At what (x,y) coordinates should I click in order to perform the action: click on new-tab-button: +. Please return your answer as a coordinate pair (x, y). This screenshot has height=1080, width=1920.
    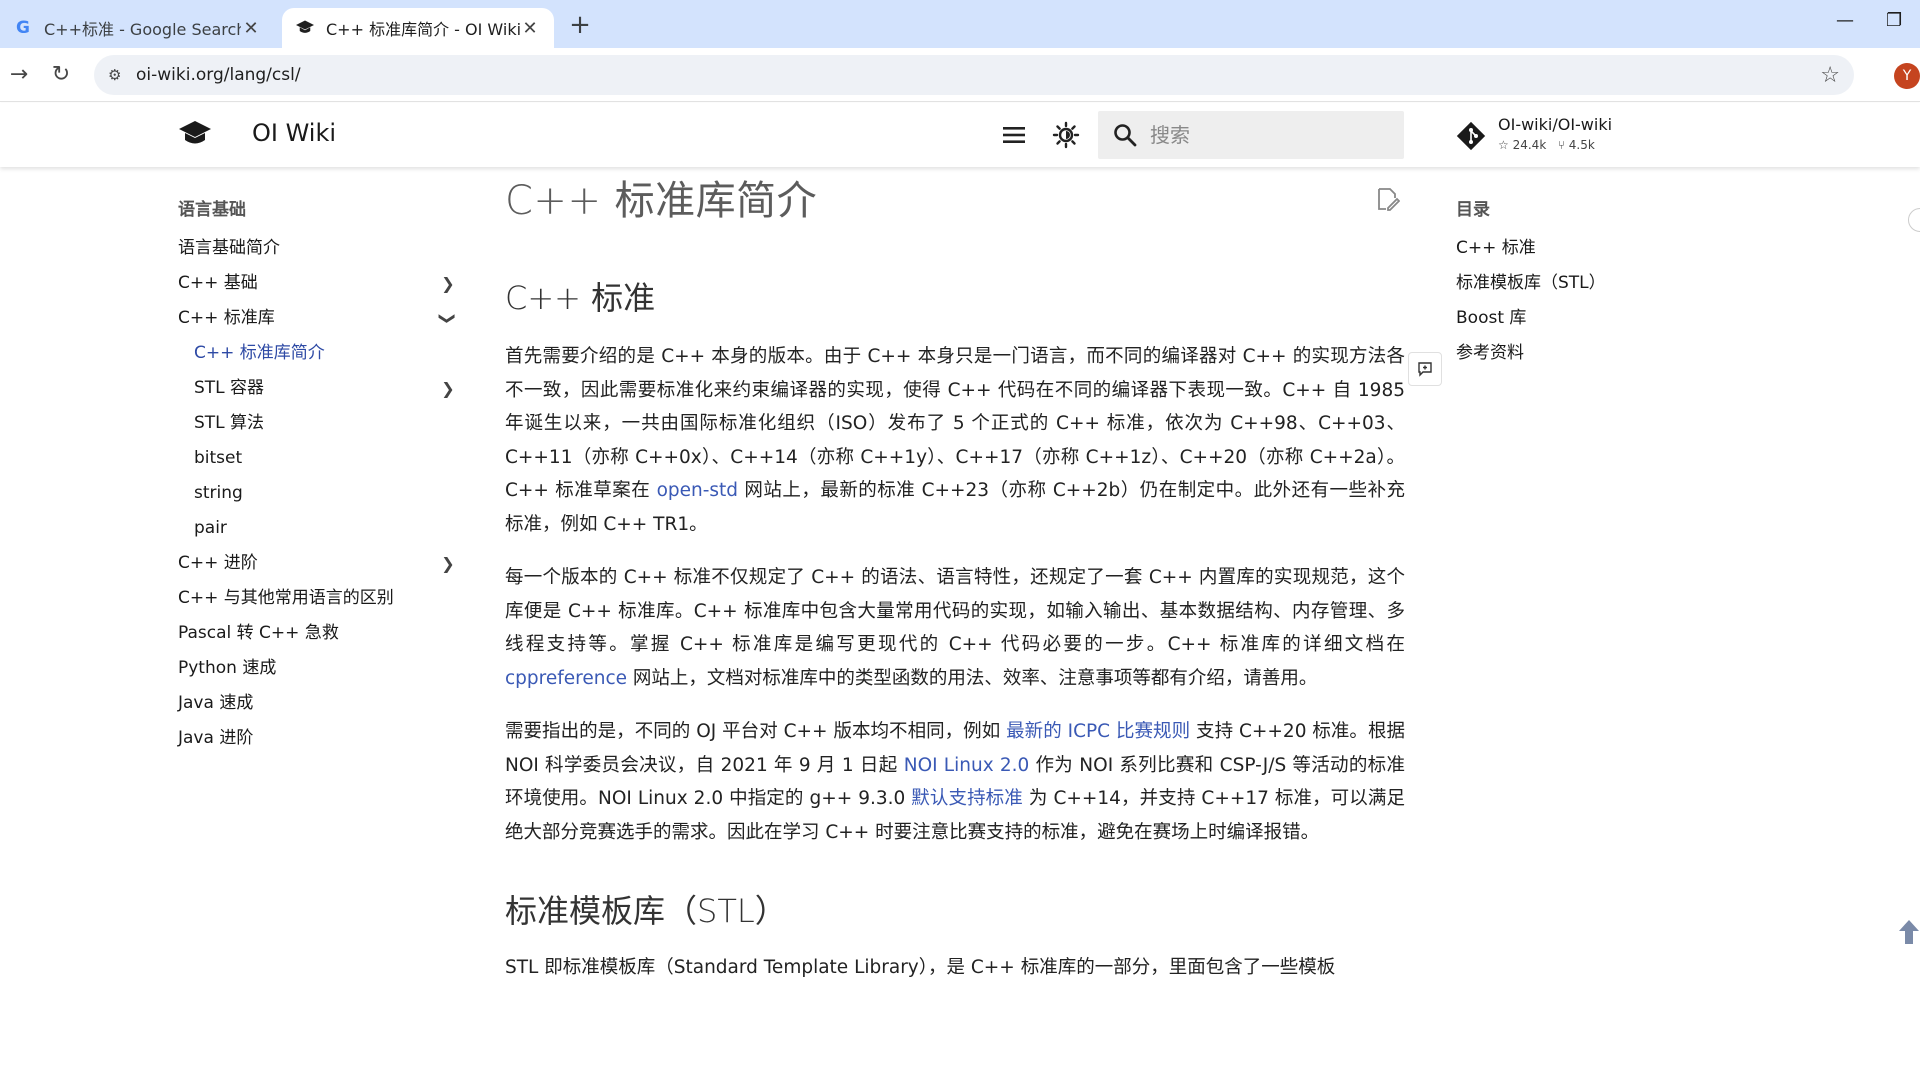
    Looking at the image, I should click on (580, 26).